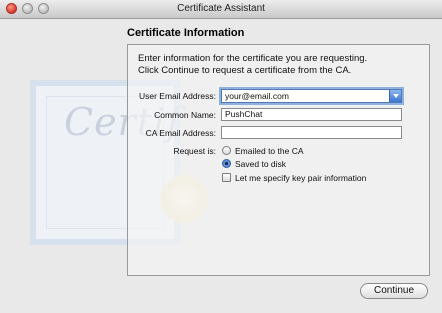 This screenshot has width=442, height=313. I want to click on title-bar: Certificate Assistant, so click(221, 9).